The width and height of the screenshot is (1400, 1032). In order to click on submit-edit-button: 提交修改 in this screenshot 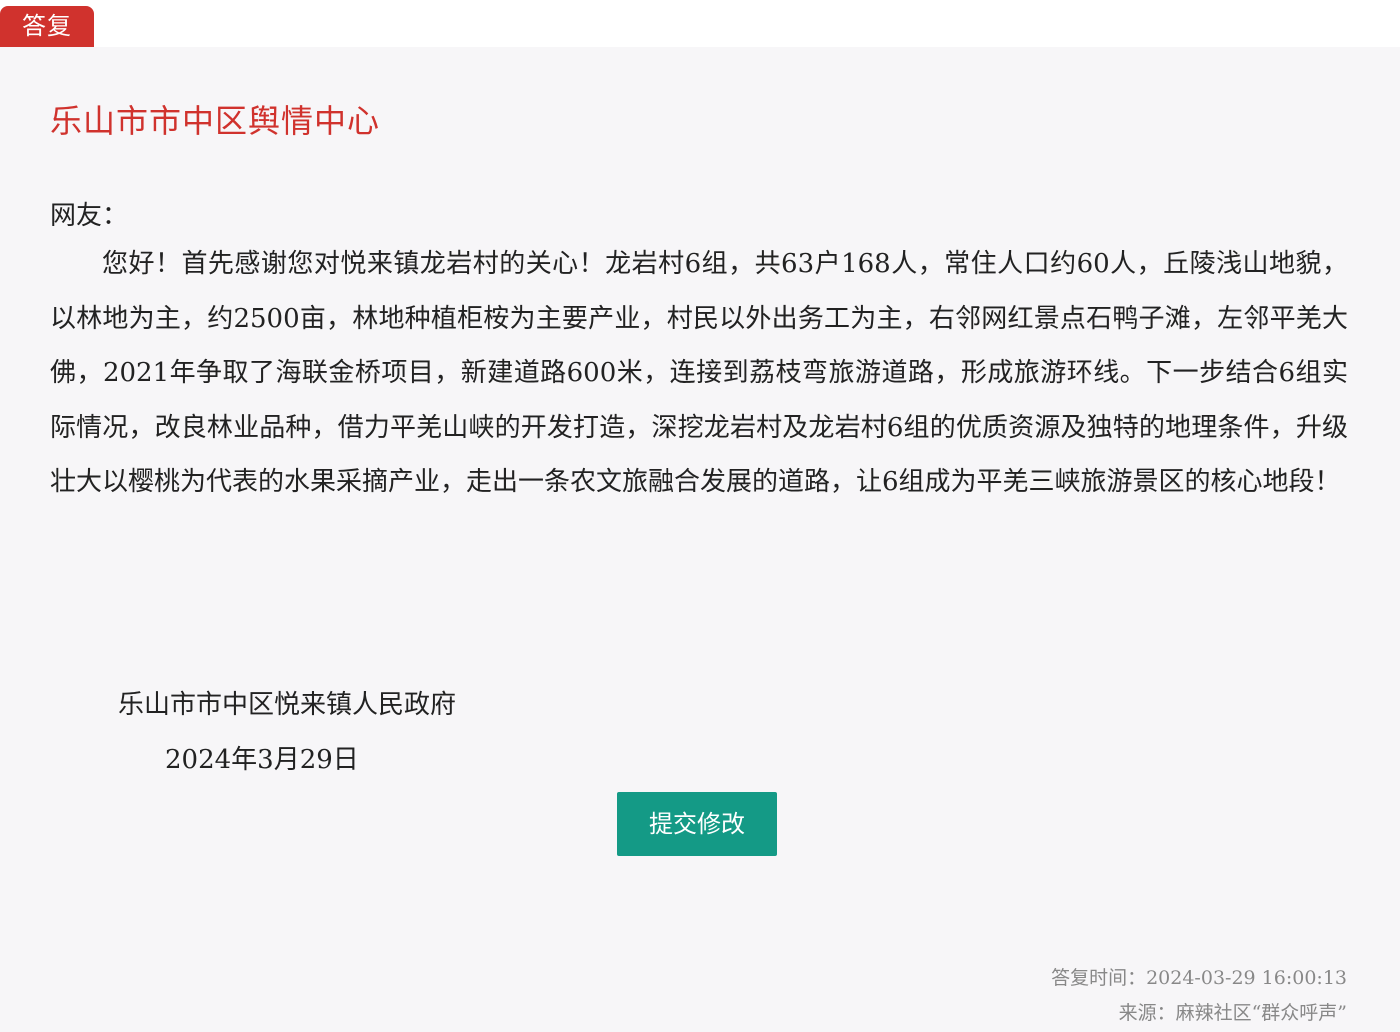, I will do `click(697, 824)`.